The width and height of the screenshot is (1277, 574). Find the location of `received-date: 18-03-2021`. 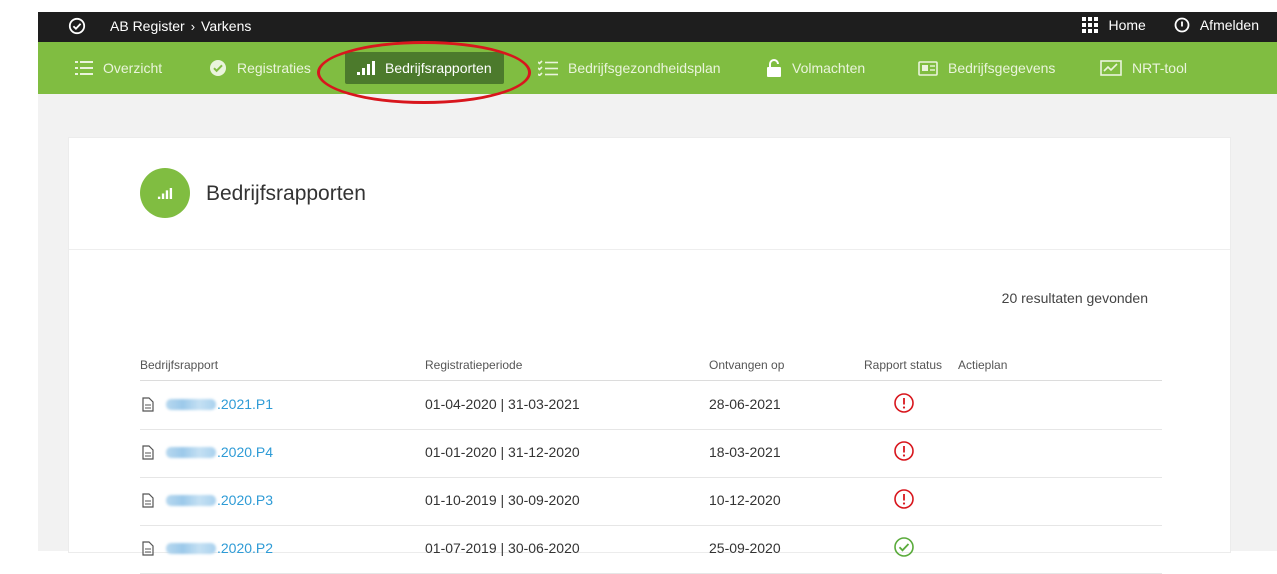

received-date: 18-03-2021 is located at coordinates (745, 452).